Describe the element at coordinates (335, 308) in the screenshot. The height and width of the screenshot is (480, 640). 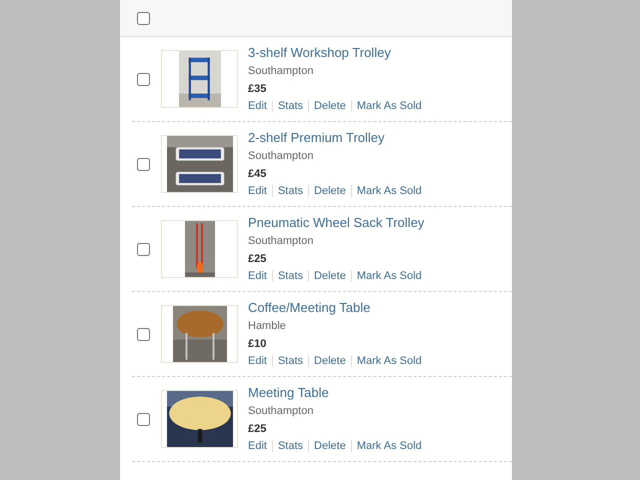
I see `listing-title: Coffee/Meeting Table` at that location.